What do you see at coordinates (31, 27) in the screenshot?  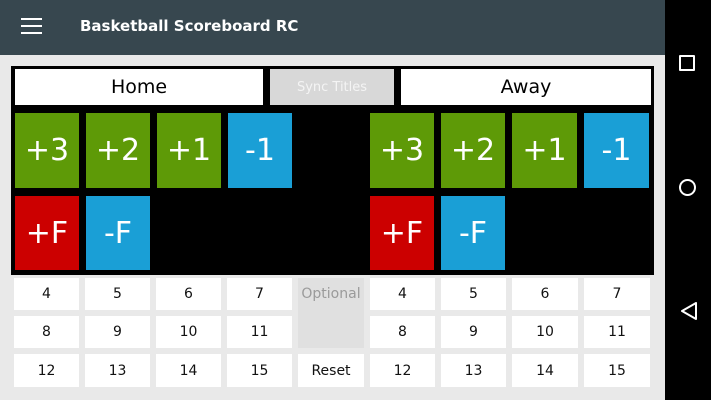 I see `hamburger-menu-icon` at bounding box center [31, 27].